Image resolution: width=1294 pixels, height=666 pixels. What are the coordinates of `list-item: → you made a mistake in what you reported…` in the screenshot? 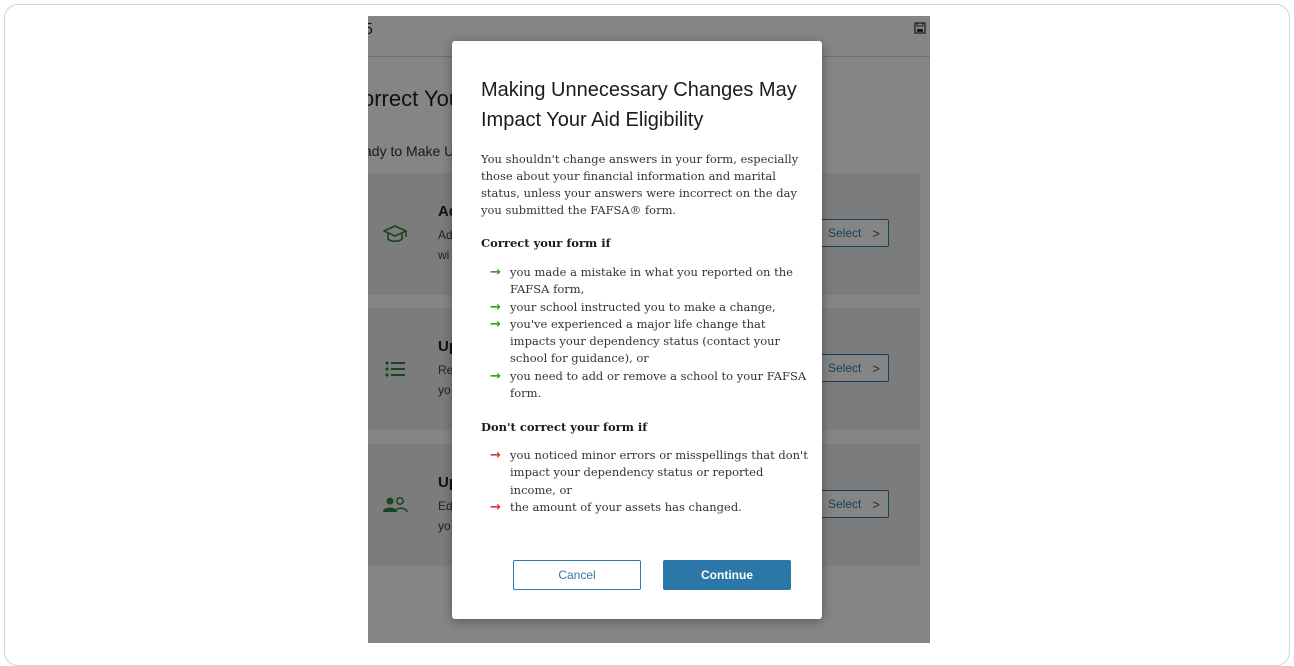 It's located at (649, 281).